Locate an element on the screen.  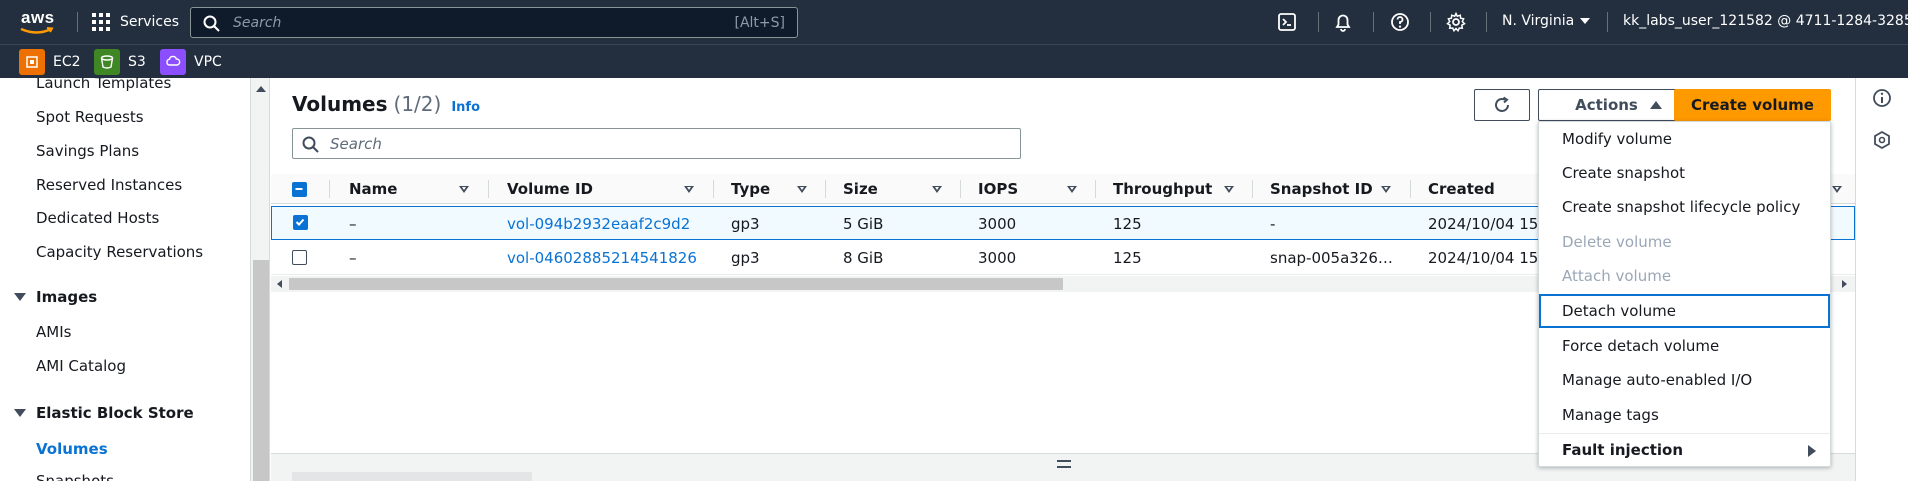
menu-item-manage-tags: Manage tags is located at coordinates (1684, 415).